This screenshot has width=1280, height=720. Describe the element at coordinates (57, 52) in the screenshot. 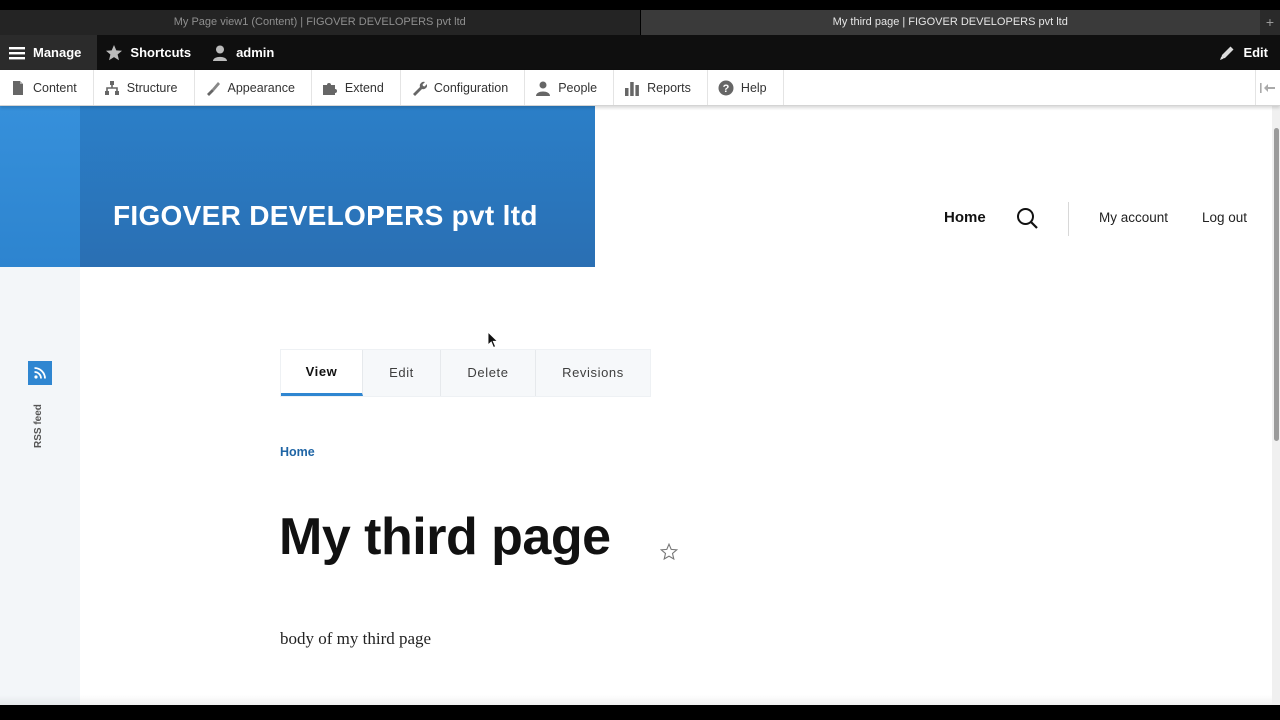

I see `manage-label: Manage` at that location.